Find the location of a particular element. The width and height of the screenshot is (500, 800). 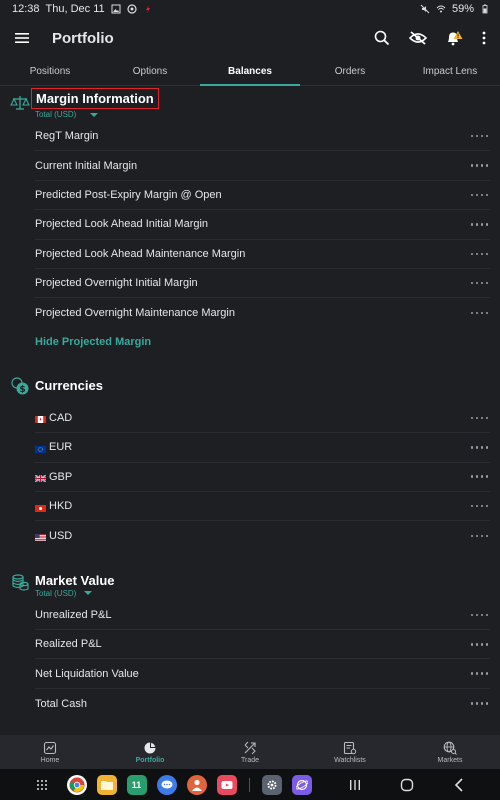

status-time: 12:38 is located at coordinates (26, 9).